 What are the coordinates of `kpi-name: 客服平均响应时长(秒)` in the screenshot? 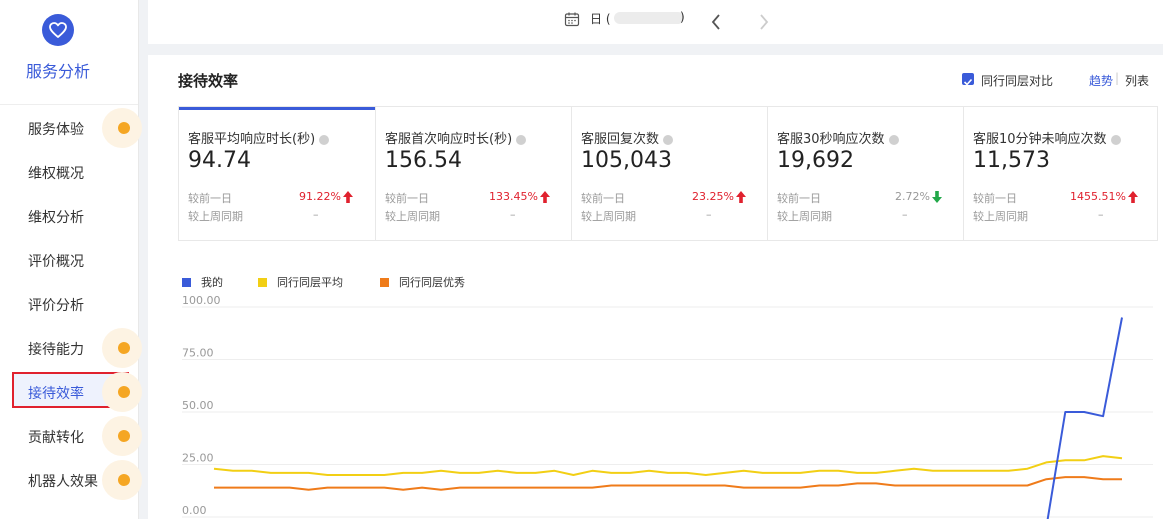 It's located at (259, 137).